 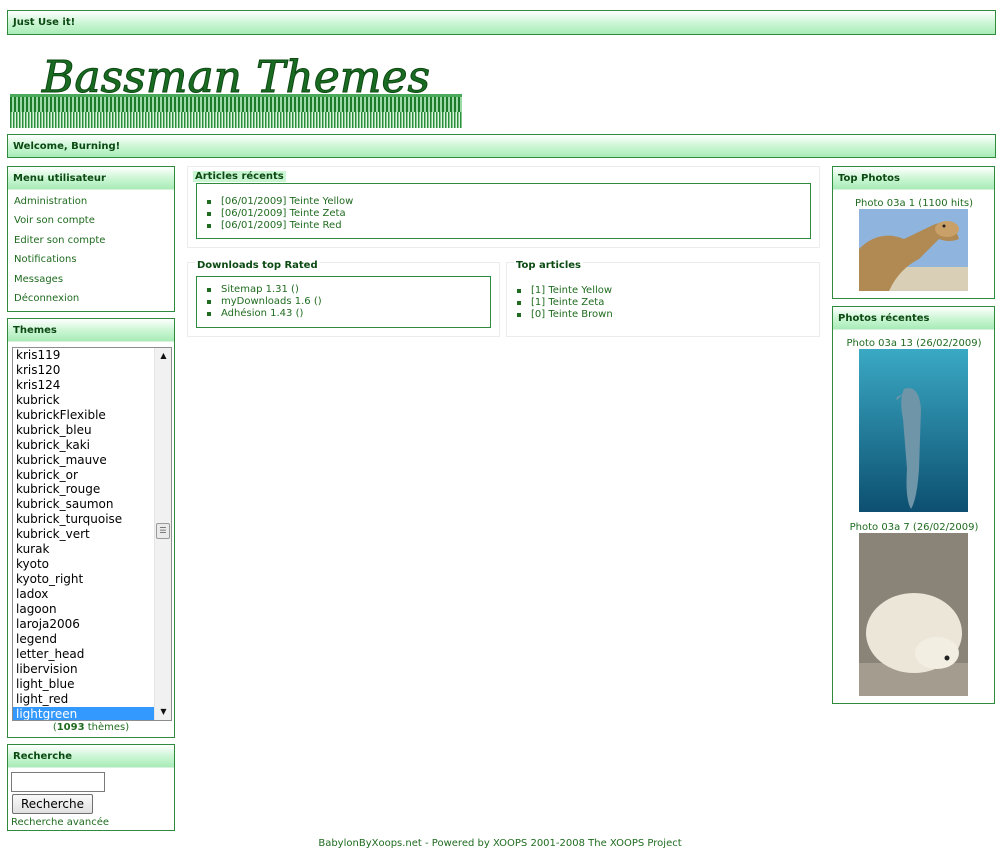 What do you see at coordinates (275, 226) in the screenshot?
I see `list-item: [06/01/2009] Teinte Red` at bounding box center [275, 226].